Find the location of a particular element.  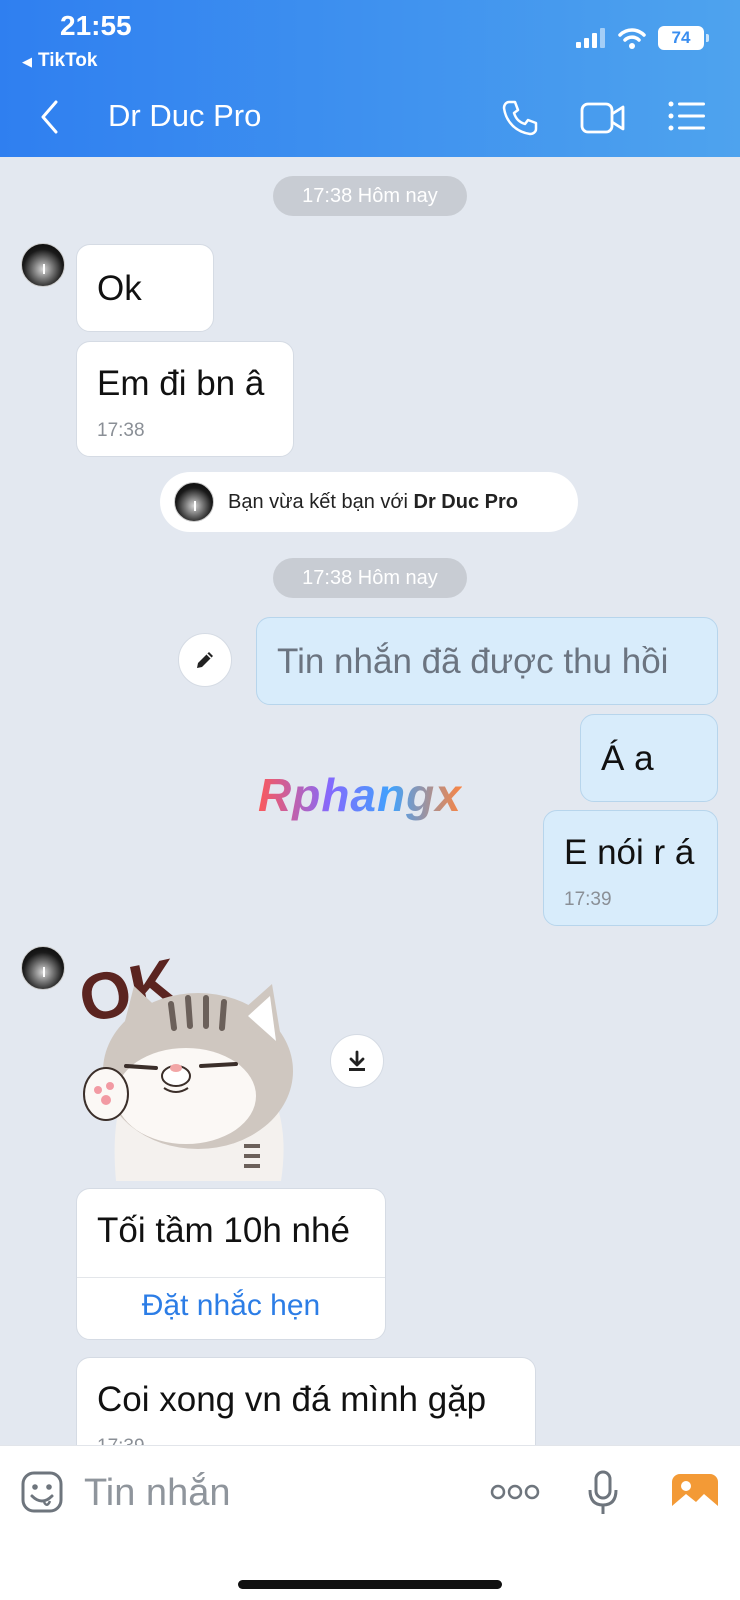

message-text: Ok is located at coordinates (119, 288).